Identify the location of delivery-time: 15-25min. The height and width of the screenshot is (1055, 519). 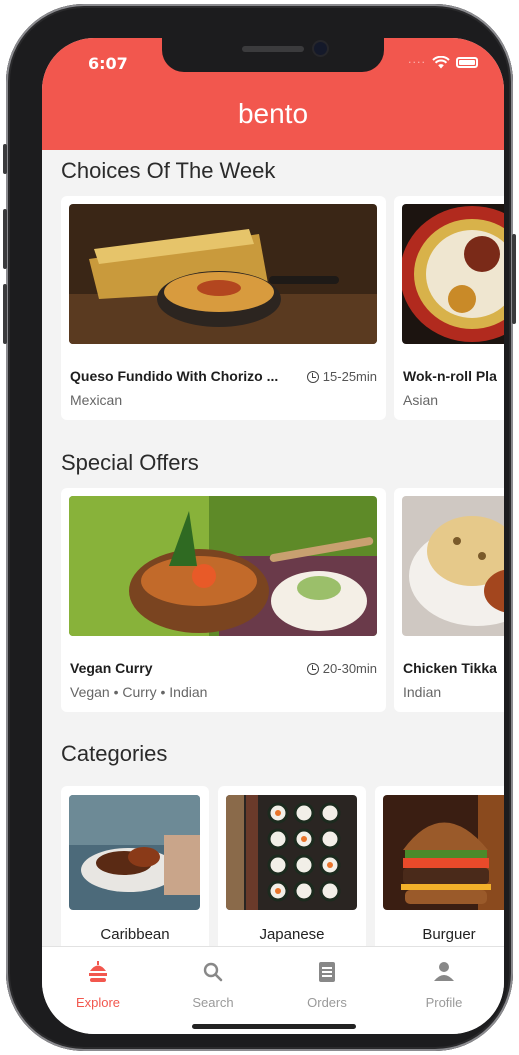
(341, 376).